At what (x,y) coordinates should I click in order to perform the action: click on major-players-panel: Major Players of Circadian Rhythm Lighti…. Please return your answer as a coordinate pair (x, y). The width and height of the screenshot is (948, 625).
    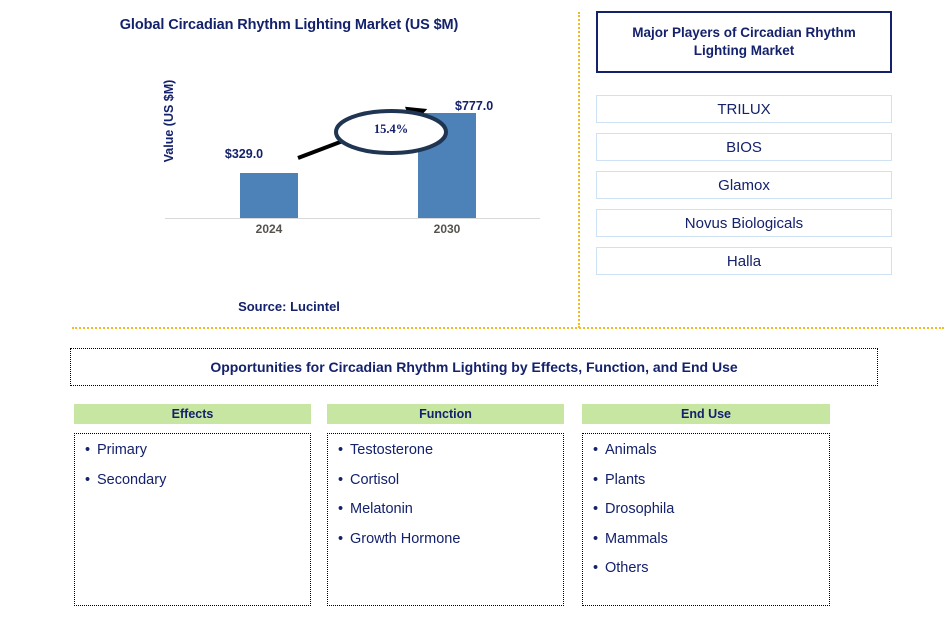
    Looking at the image, I should click on (744, 143).